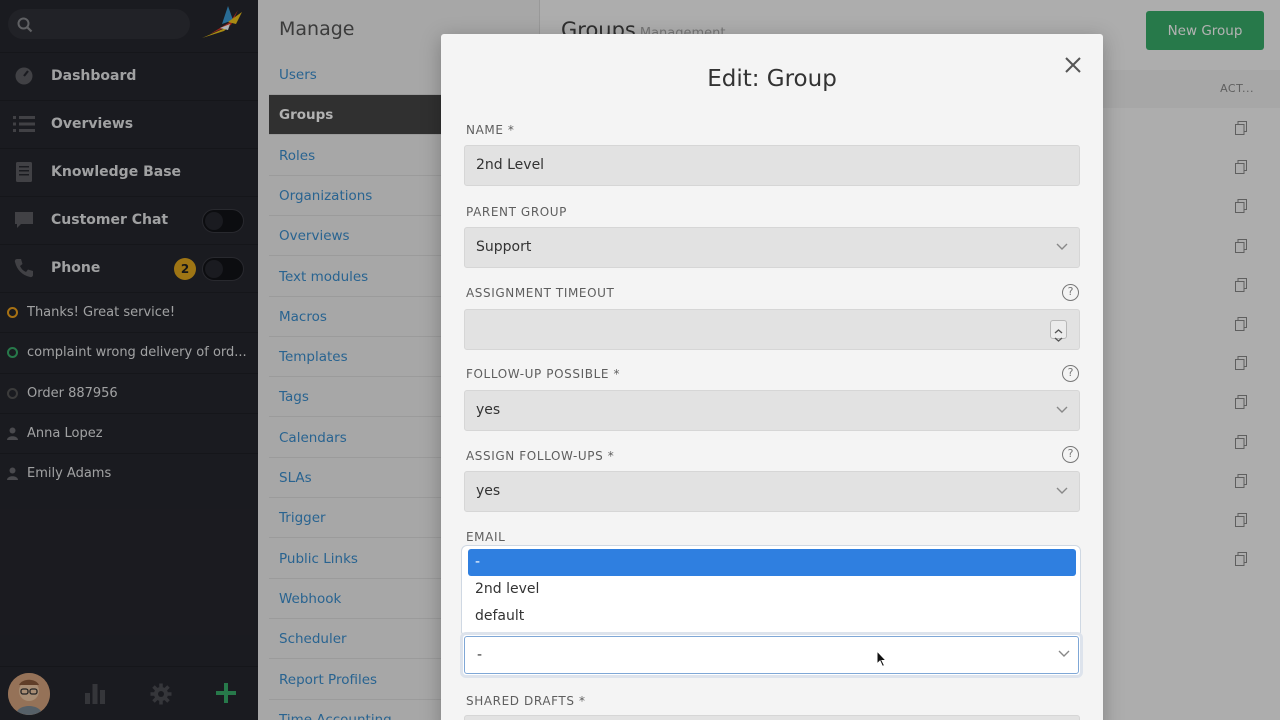 This screenshot has width=1280, height=720. Describe the element at coordinates (517, 212) in the screenshot. I see `parent-group-label: PARENT GROUP` at that location.